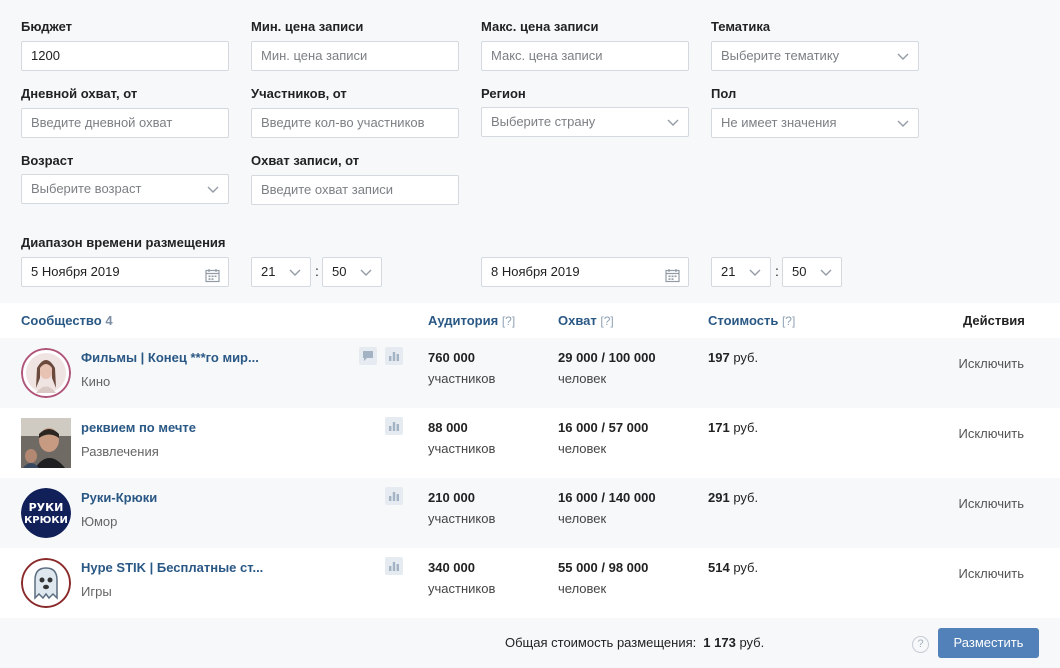 This screenshot has width=1060, height=668. What do you see at coordinates (733, 497) in the screenshot?
I see `cost-value: 291 руб.` at bounding box center [733, 497].